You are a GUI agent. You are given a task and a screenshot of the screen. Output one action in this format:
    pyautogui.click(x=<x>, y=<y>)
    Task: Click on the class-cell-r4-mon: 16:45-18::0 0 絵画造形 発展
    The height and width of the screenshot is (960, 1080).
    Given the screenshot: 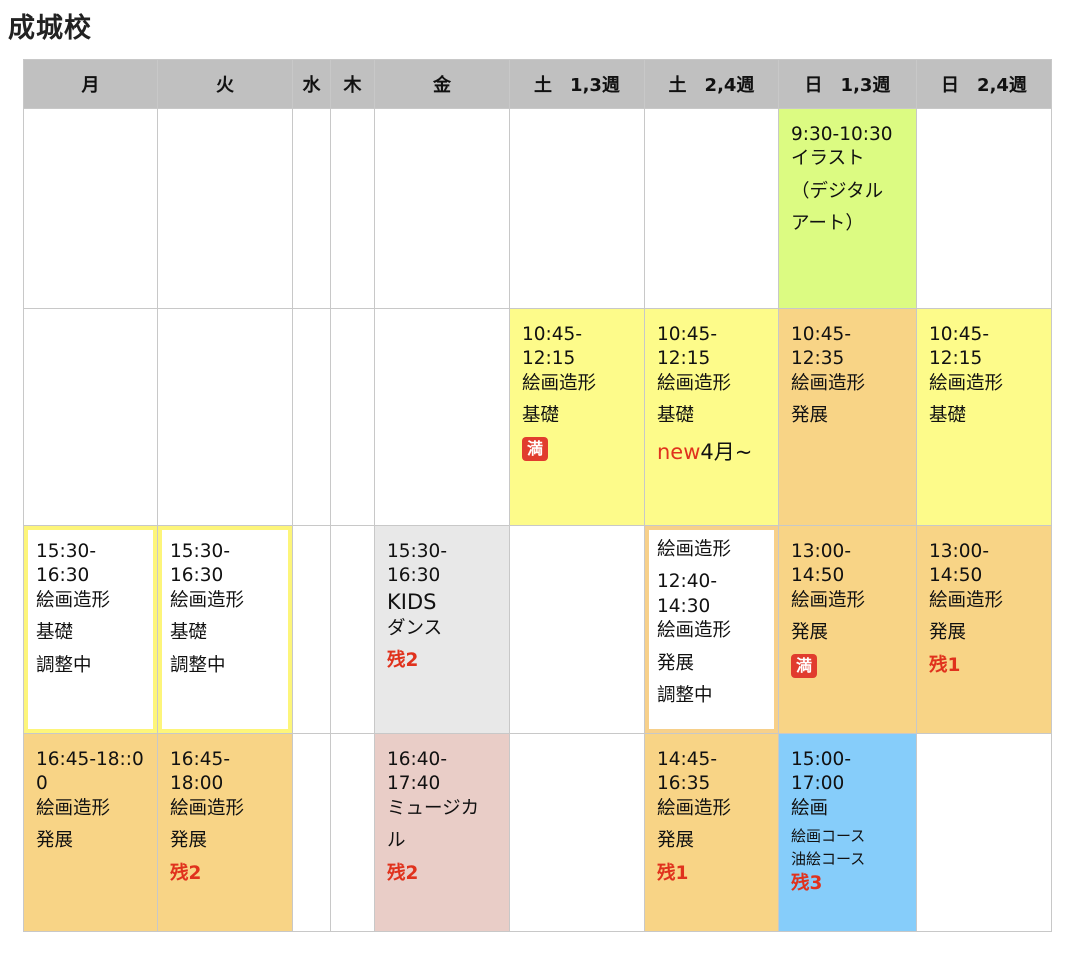 What is the action you would take?
    pyautogui.click(x=90, y=832)
    